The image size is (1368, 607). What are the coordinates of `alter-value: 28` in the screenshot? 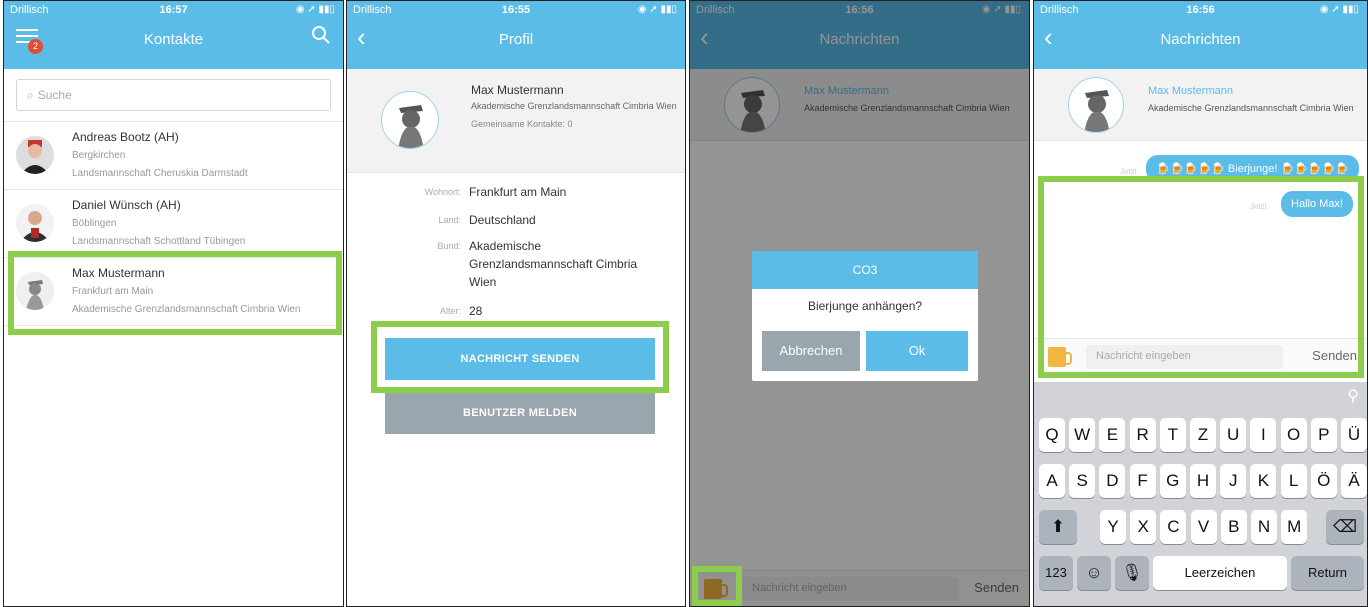 It's located at (476, 311).